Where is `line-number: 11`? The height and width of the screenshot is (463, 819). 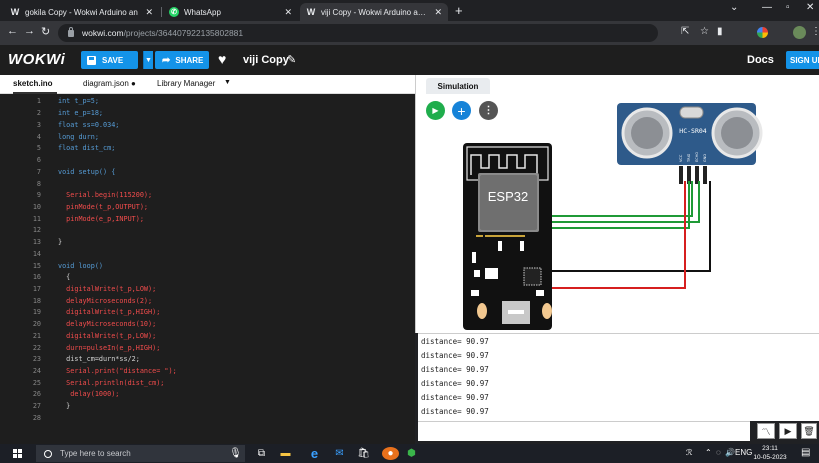 line-number: 11 is located at coordinates (36, 219).